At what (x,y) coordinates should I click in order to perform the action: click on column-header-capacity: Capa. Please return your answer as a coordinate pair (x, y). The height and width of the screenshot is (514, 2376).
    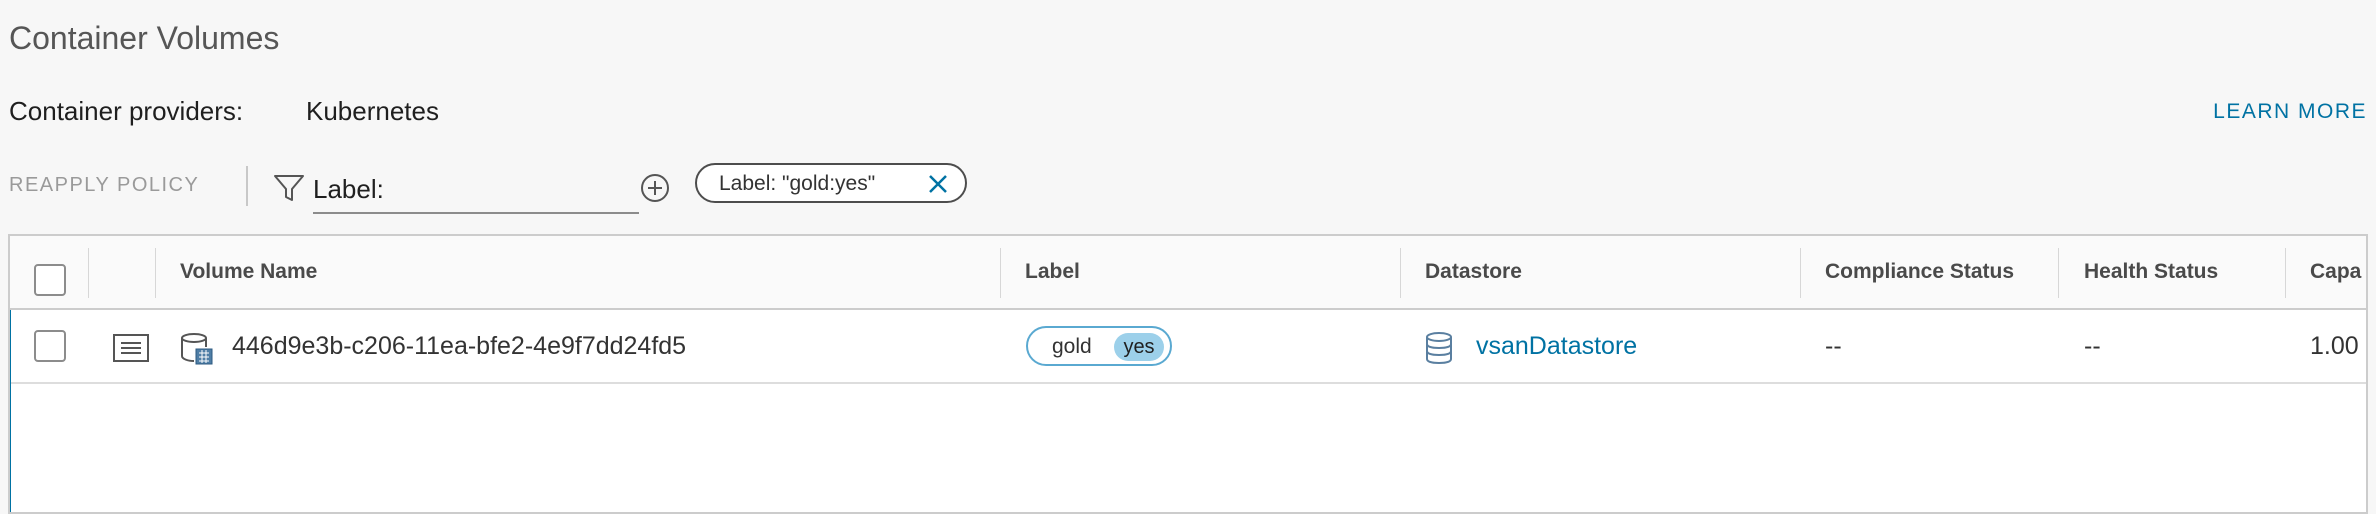
    Looking at the image, I should click on (2335, 272).